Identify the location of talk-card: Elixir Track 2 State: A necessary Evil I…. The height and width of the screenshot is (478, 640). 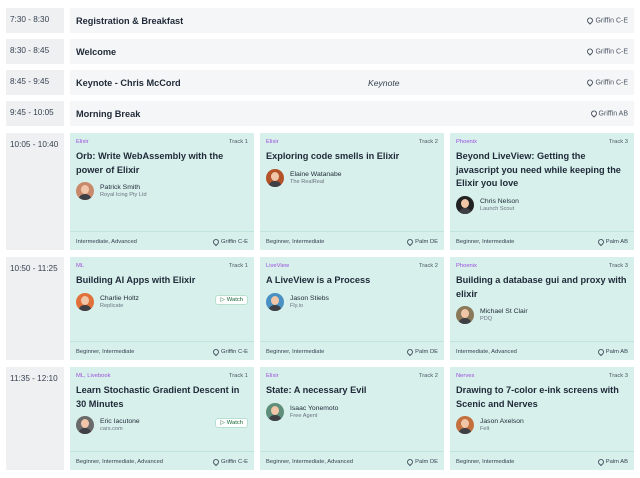
(352, 418).